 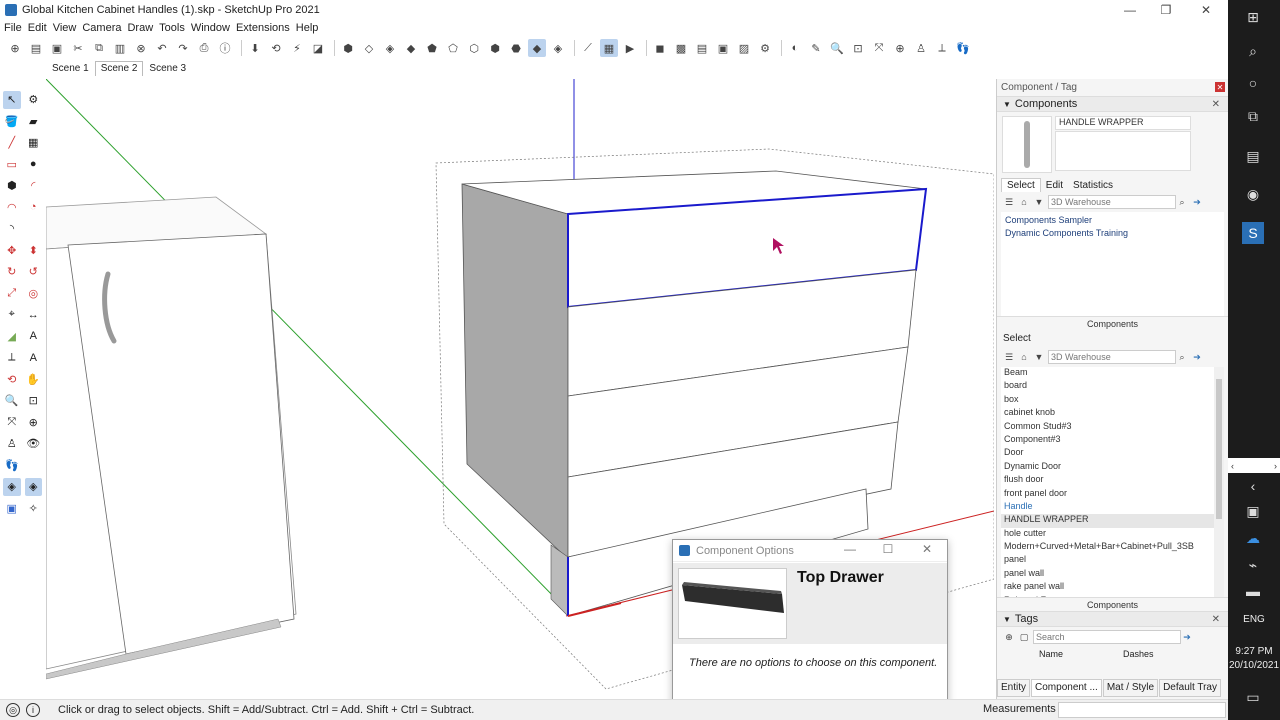 What do you see at coordinates (858, 48) in the screenshot?
I see `zoom-window-icon: ⊡` at bounding box center [858, 48].